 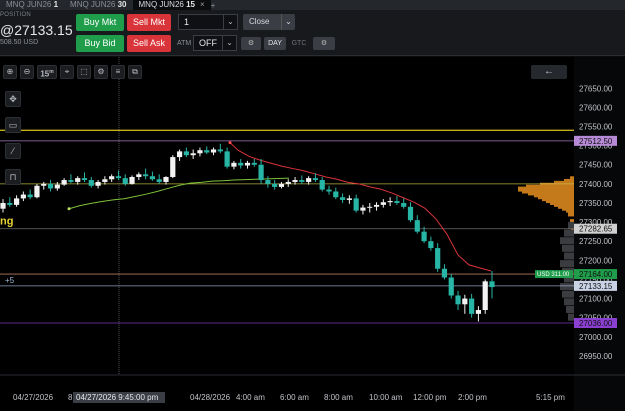 I want to click on x-tick-label: 12:00 pm, so click(x=430, y=397).